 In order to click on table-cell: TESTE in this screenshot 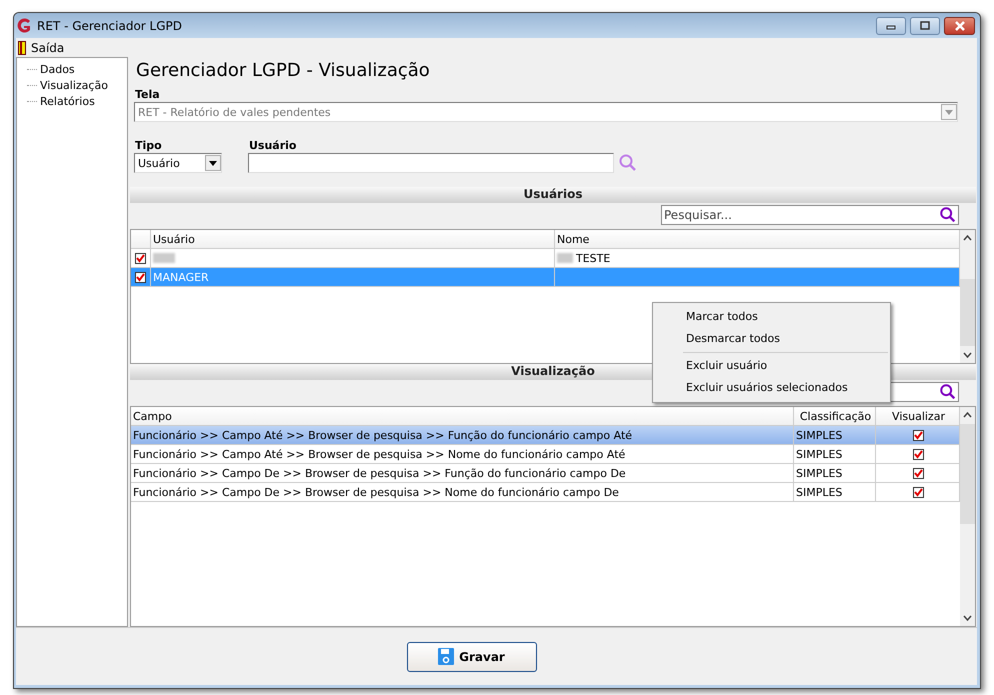, I will do `click(593, 258)`.